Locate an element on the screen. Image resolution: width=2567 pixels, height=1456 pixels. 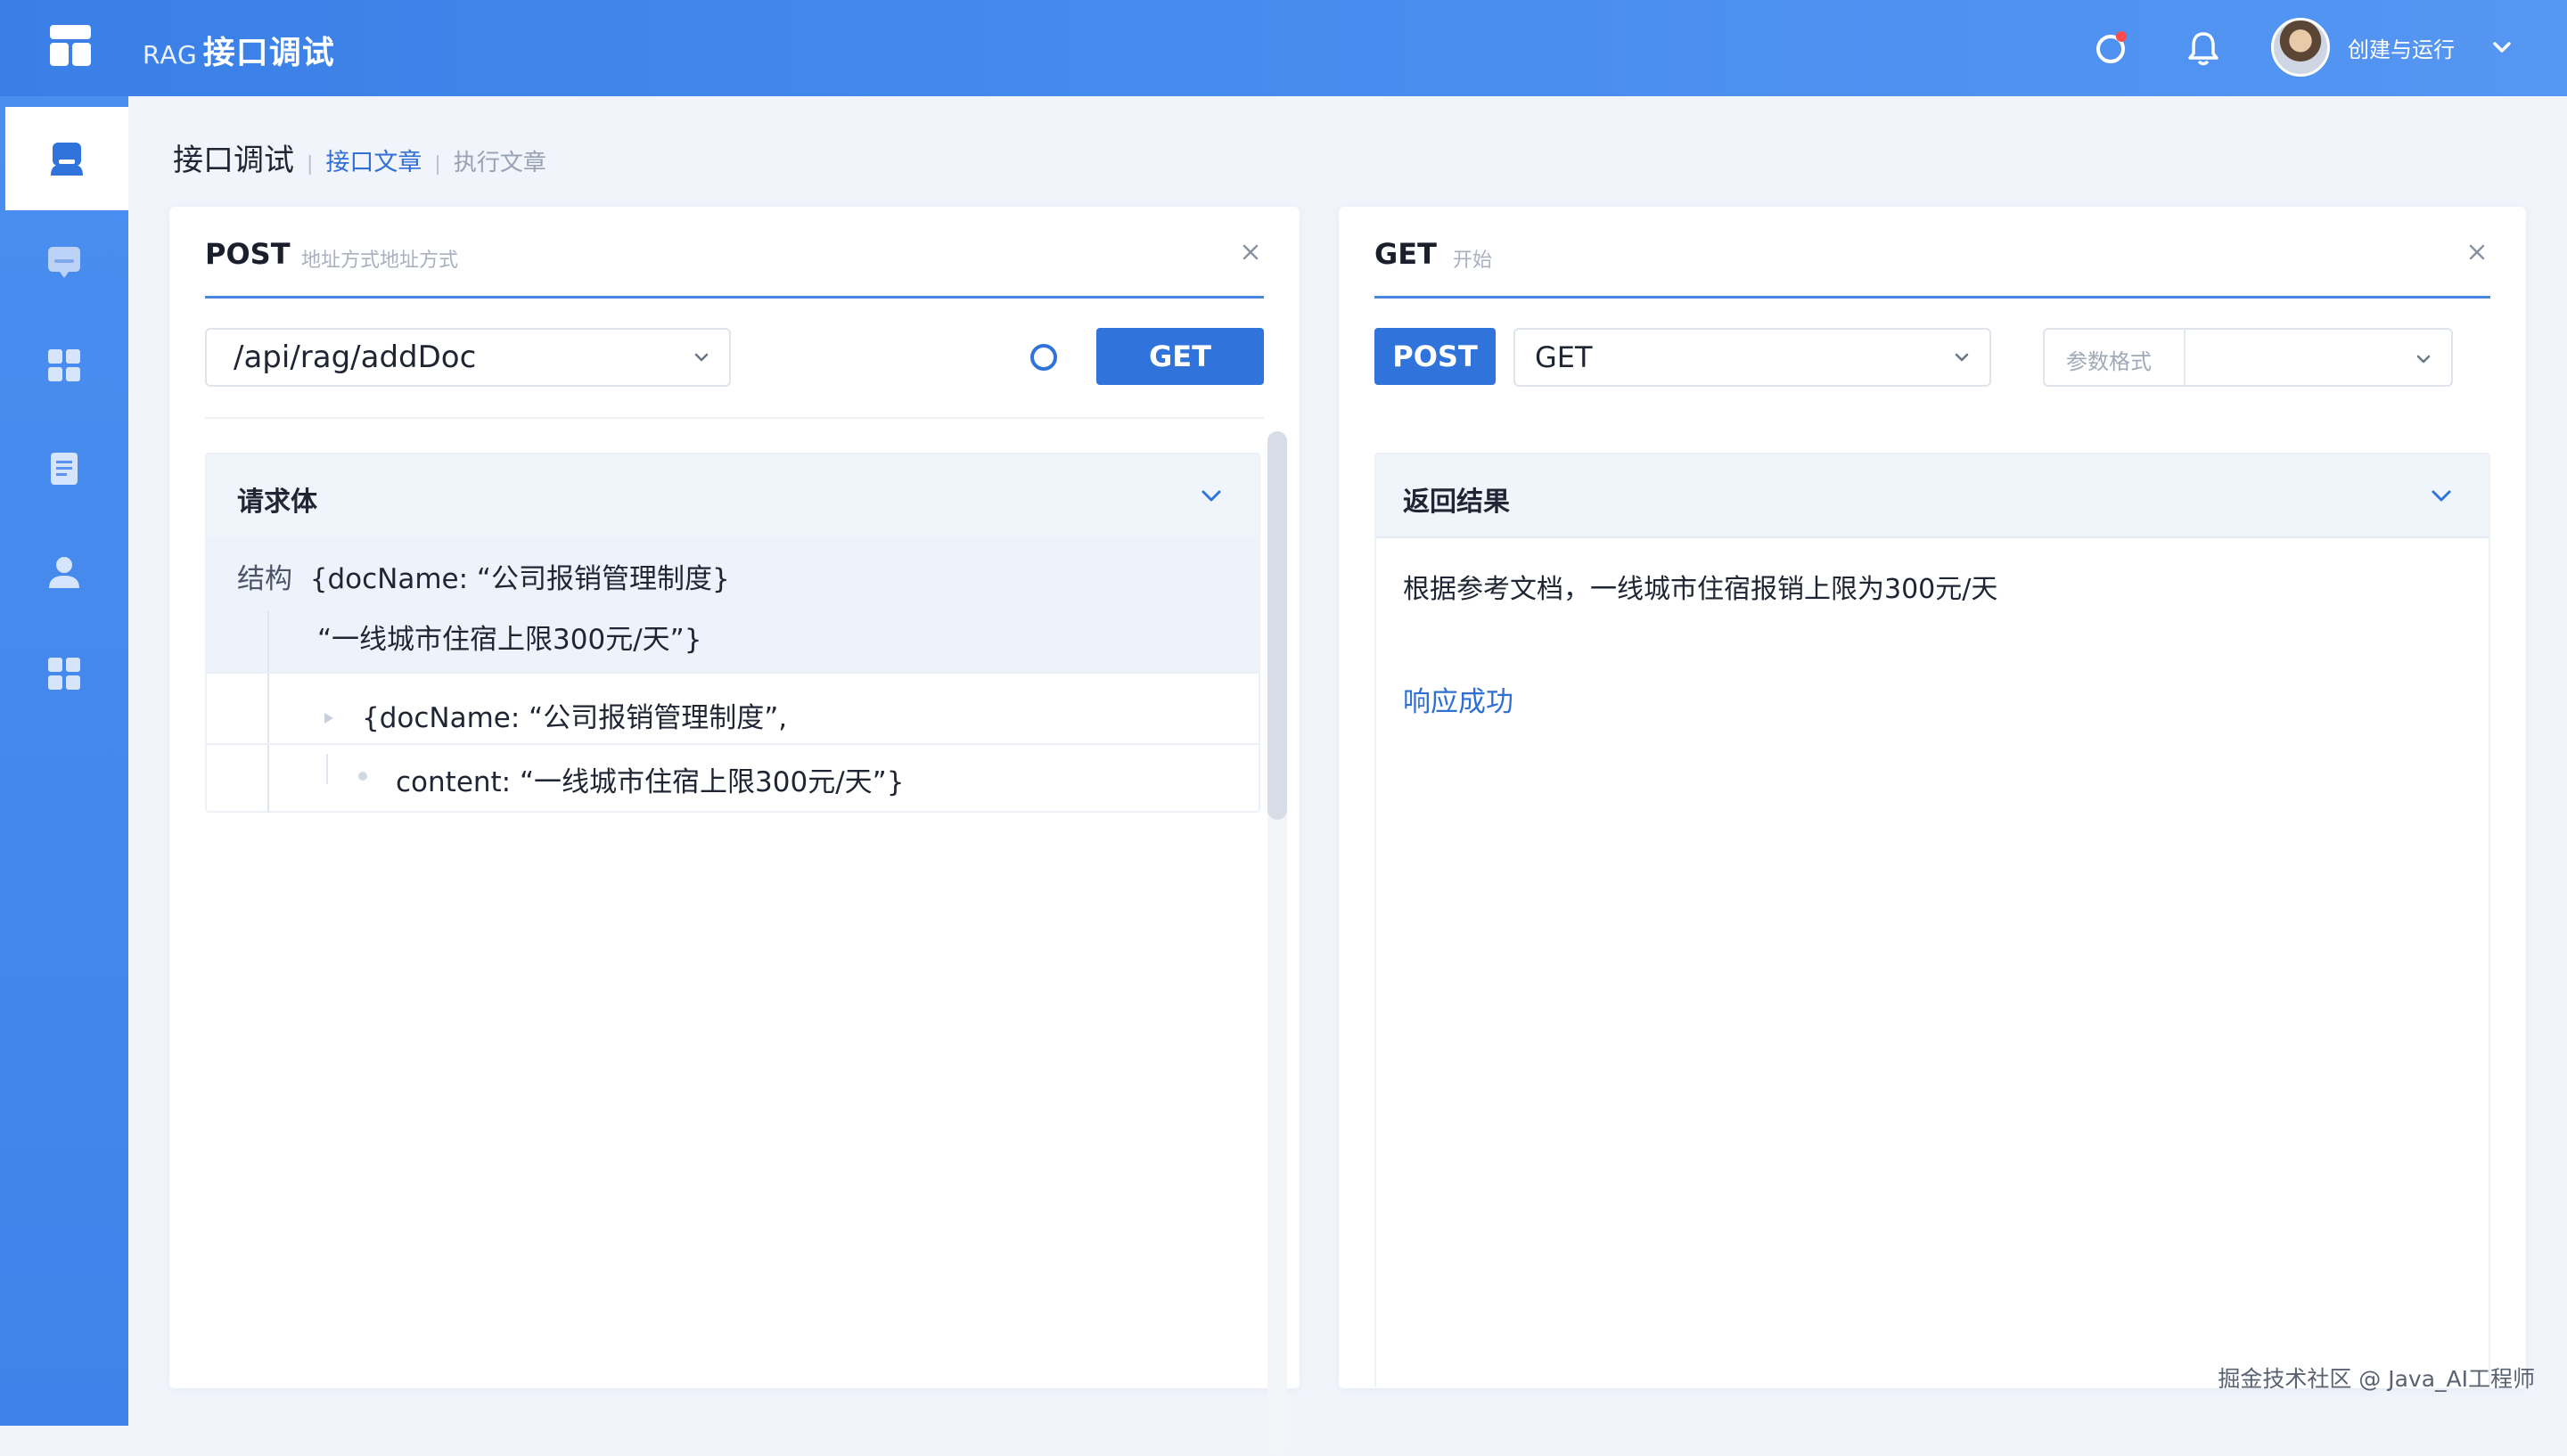
apps-icon is located at coordinates (64, 674).